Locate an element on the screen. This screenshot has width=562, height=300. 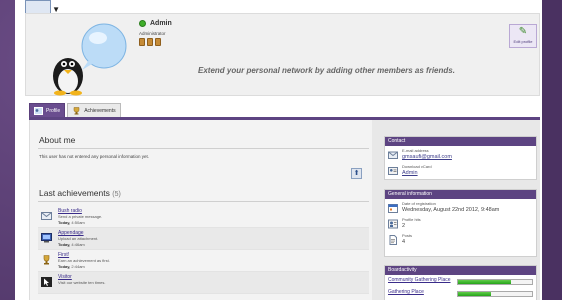
achievements-title-text: Last achievements is located at coordinates (74, 193).